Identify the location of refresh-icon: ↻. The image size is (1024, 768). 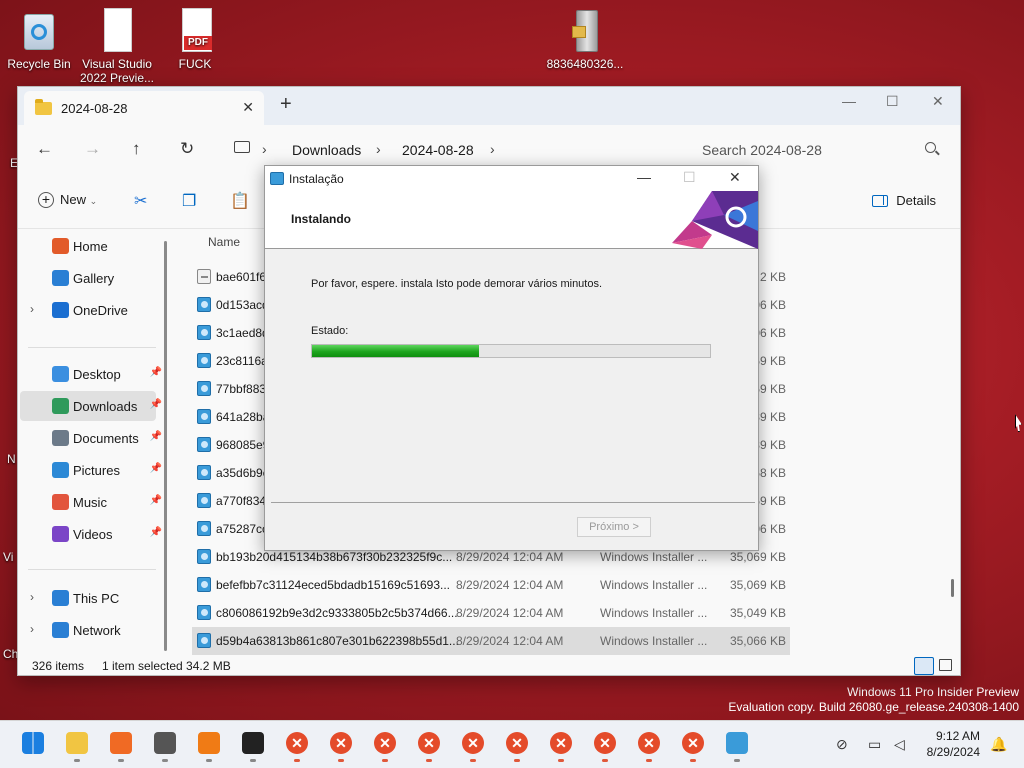
(187, 149).